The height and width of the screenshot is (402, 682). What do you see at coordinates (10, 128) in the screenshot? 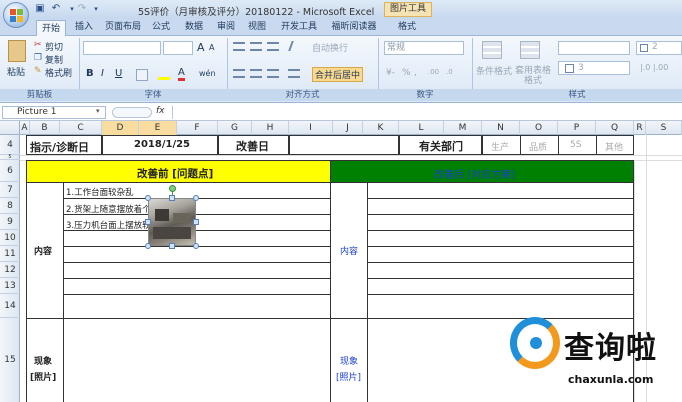
I see `select-all-button` at bounding box center [10, 128].